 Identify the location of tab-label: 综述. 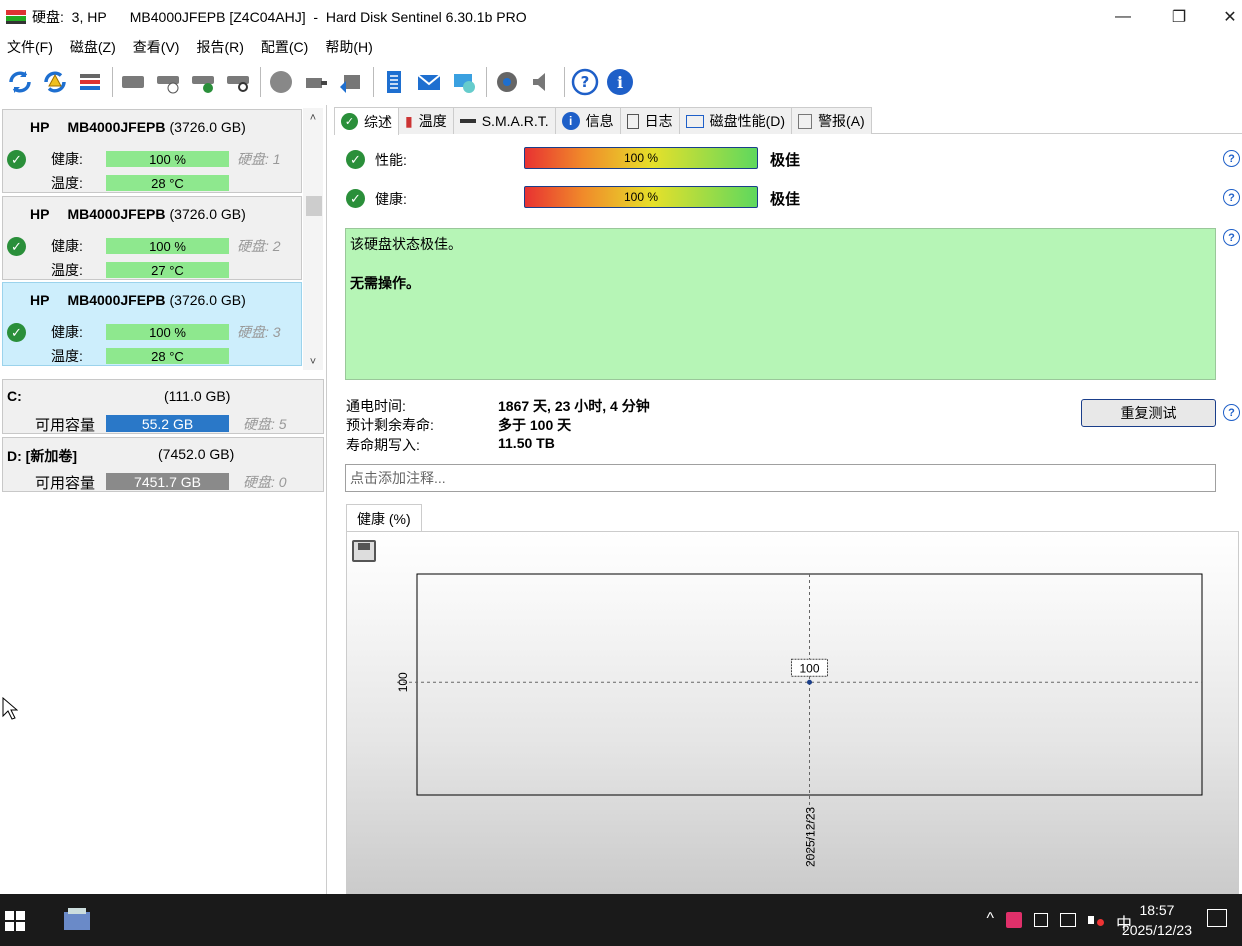
(378, 121).